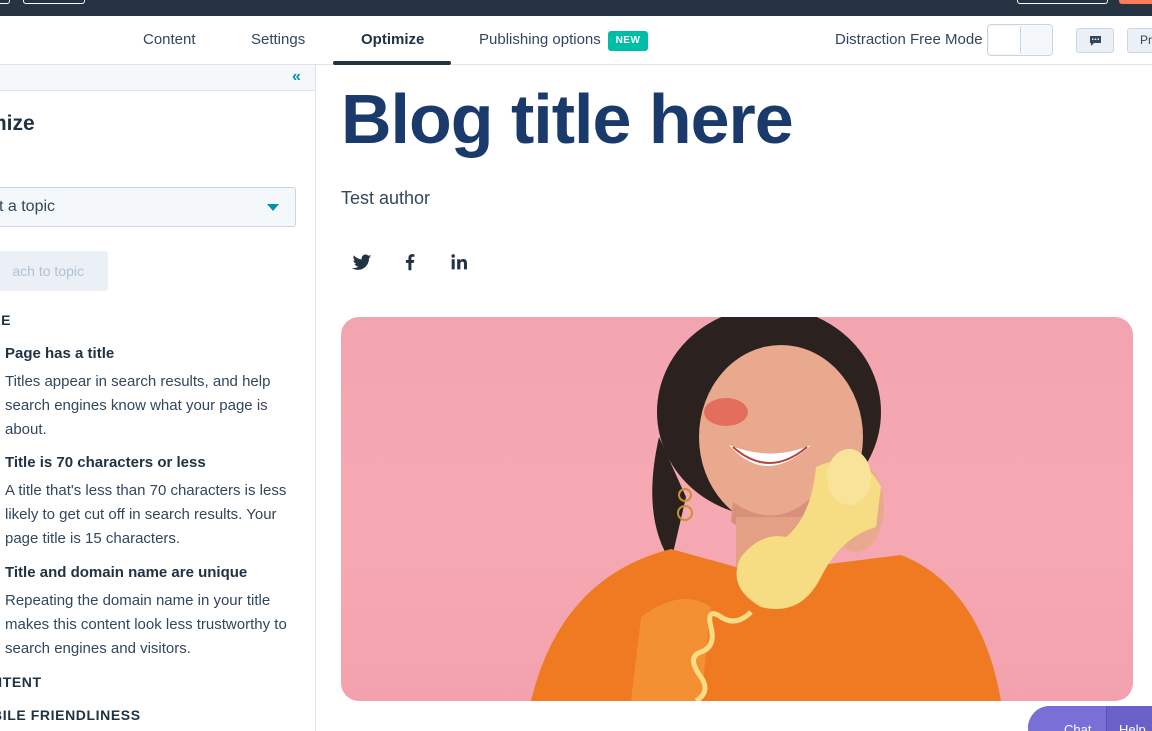 Image resolution: width=1152 pixels, height=731 pixels. Describe the element at coordinates (909, 39) in the screenshot. I see `distraction-free-label: Distraction Free Mode` at that location.